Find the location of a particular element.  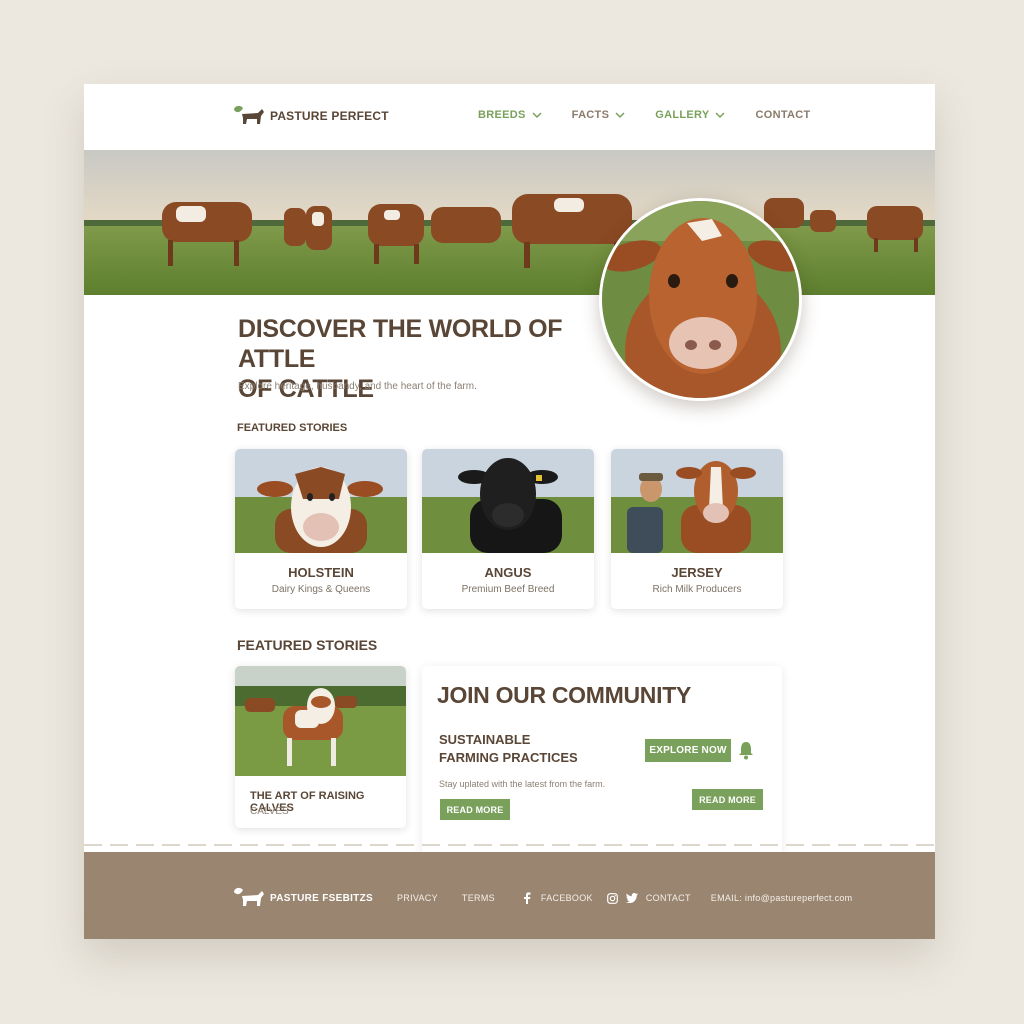

hero-title-line-1: DISCOVER THE WORLD OF ATTLE is located at coordinates (400, 344).